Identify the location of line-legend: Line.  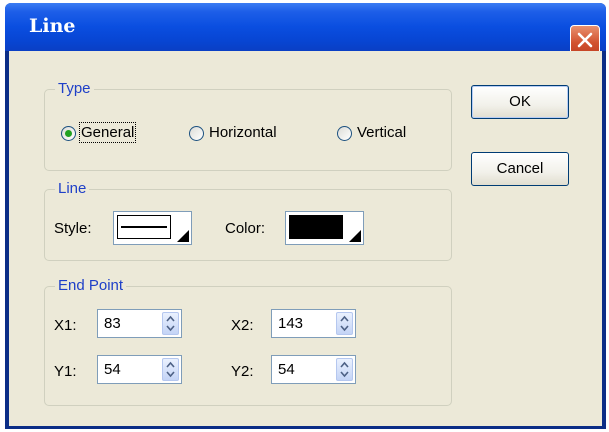
(72, 188).